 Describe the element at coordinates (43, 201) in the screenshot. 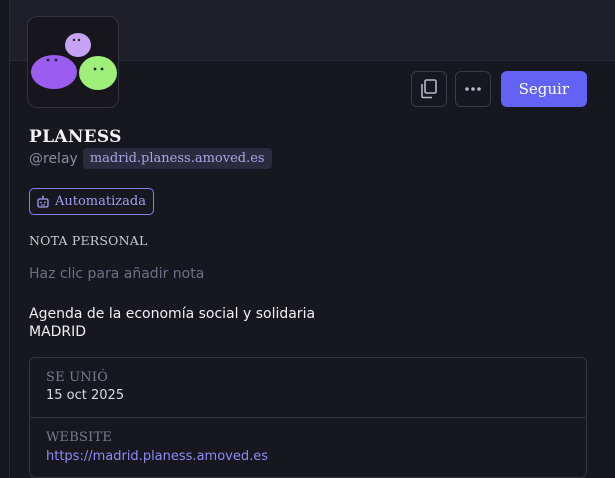

I see `robot-icon` at that location.